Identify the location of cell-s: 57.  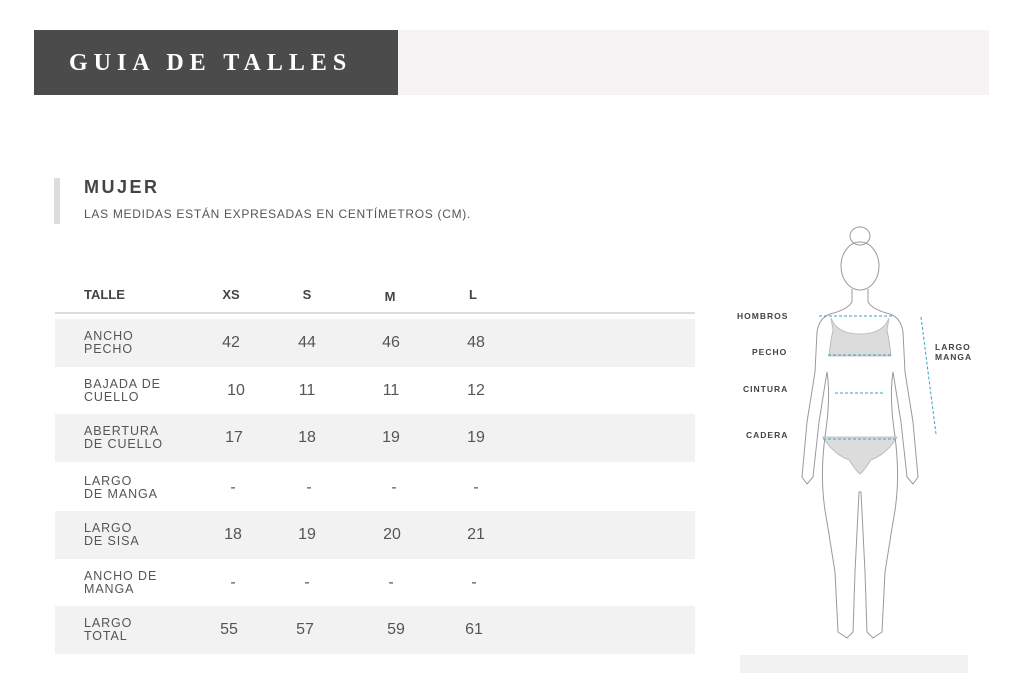
(305, 629).